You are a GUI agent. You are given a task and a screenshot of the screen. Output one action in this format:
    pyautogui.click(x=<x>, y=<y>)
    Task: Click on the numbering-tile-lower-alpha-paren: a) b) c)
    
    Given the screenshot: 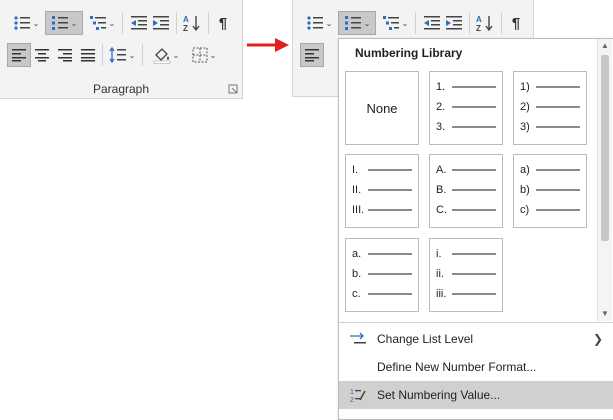 What is the action you would take?
    pyautogui.click(x=550, y=191)
    